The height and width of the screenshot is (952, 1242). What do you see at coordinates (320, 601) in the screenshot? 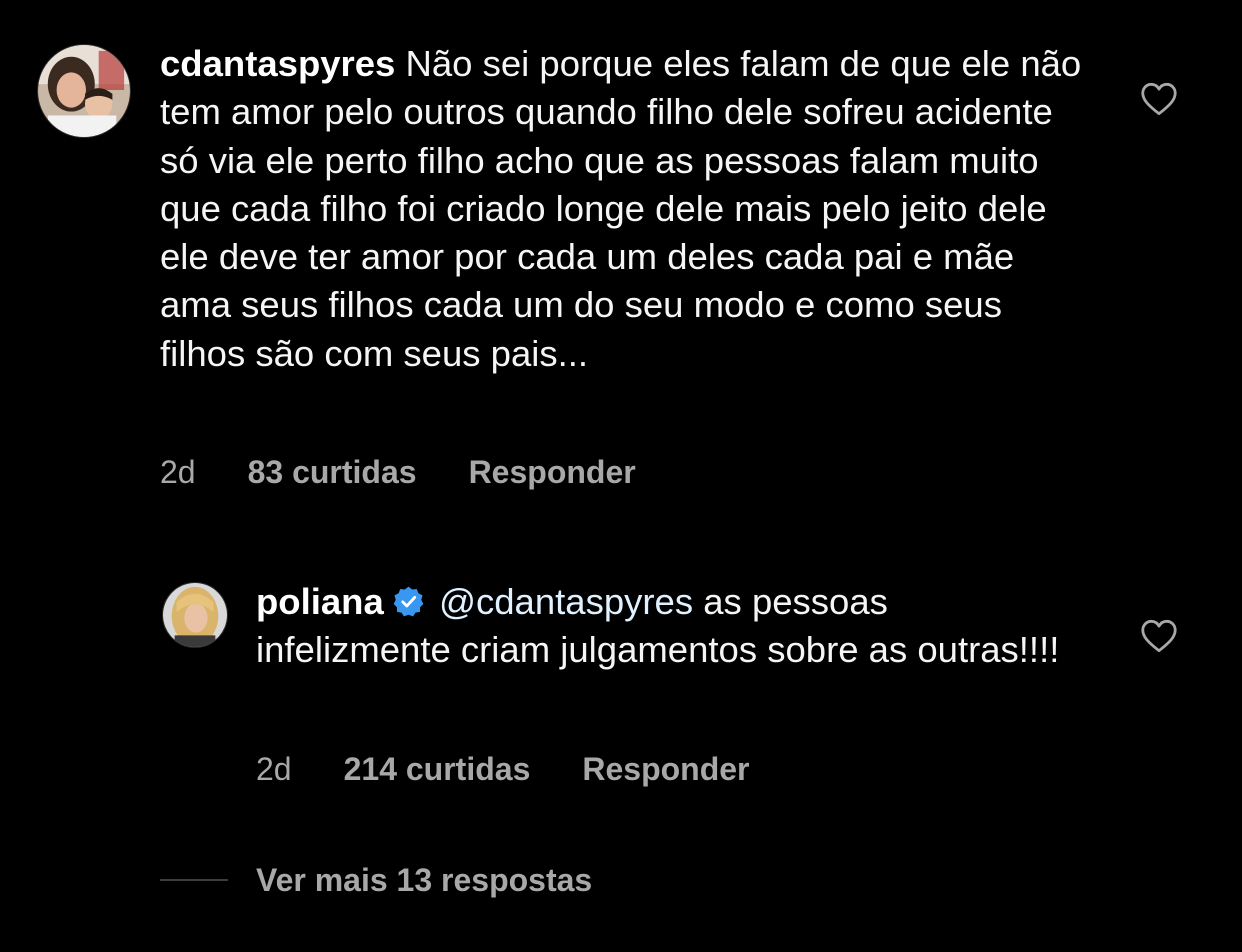
I see `comment-username: poliana` at bounding box center [320, 601].